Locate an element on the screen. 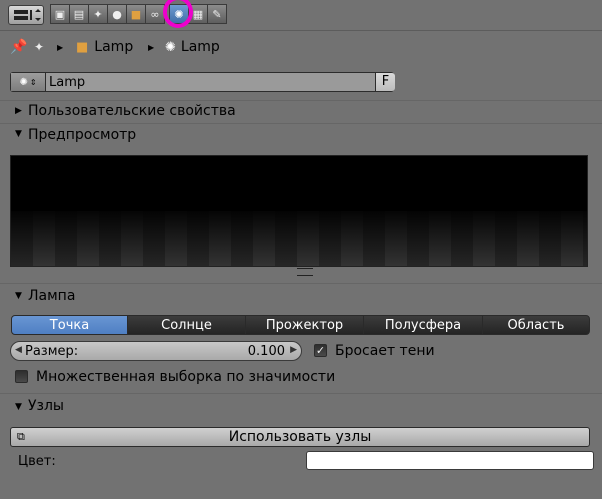 This screenshot has width=602, height=499. tab-particles: ✎ is located at coordinates (217, 14).